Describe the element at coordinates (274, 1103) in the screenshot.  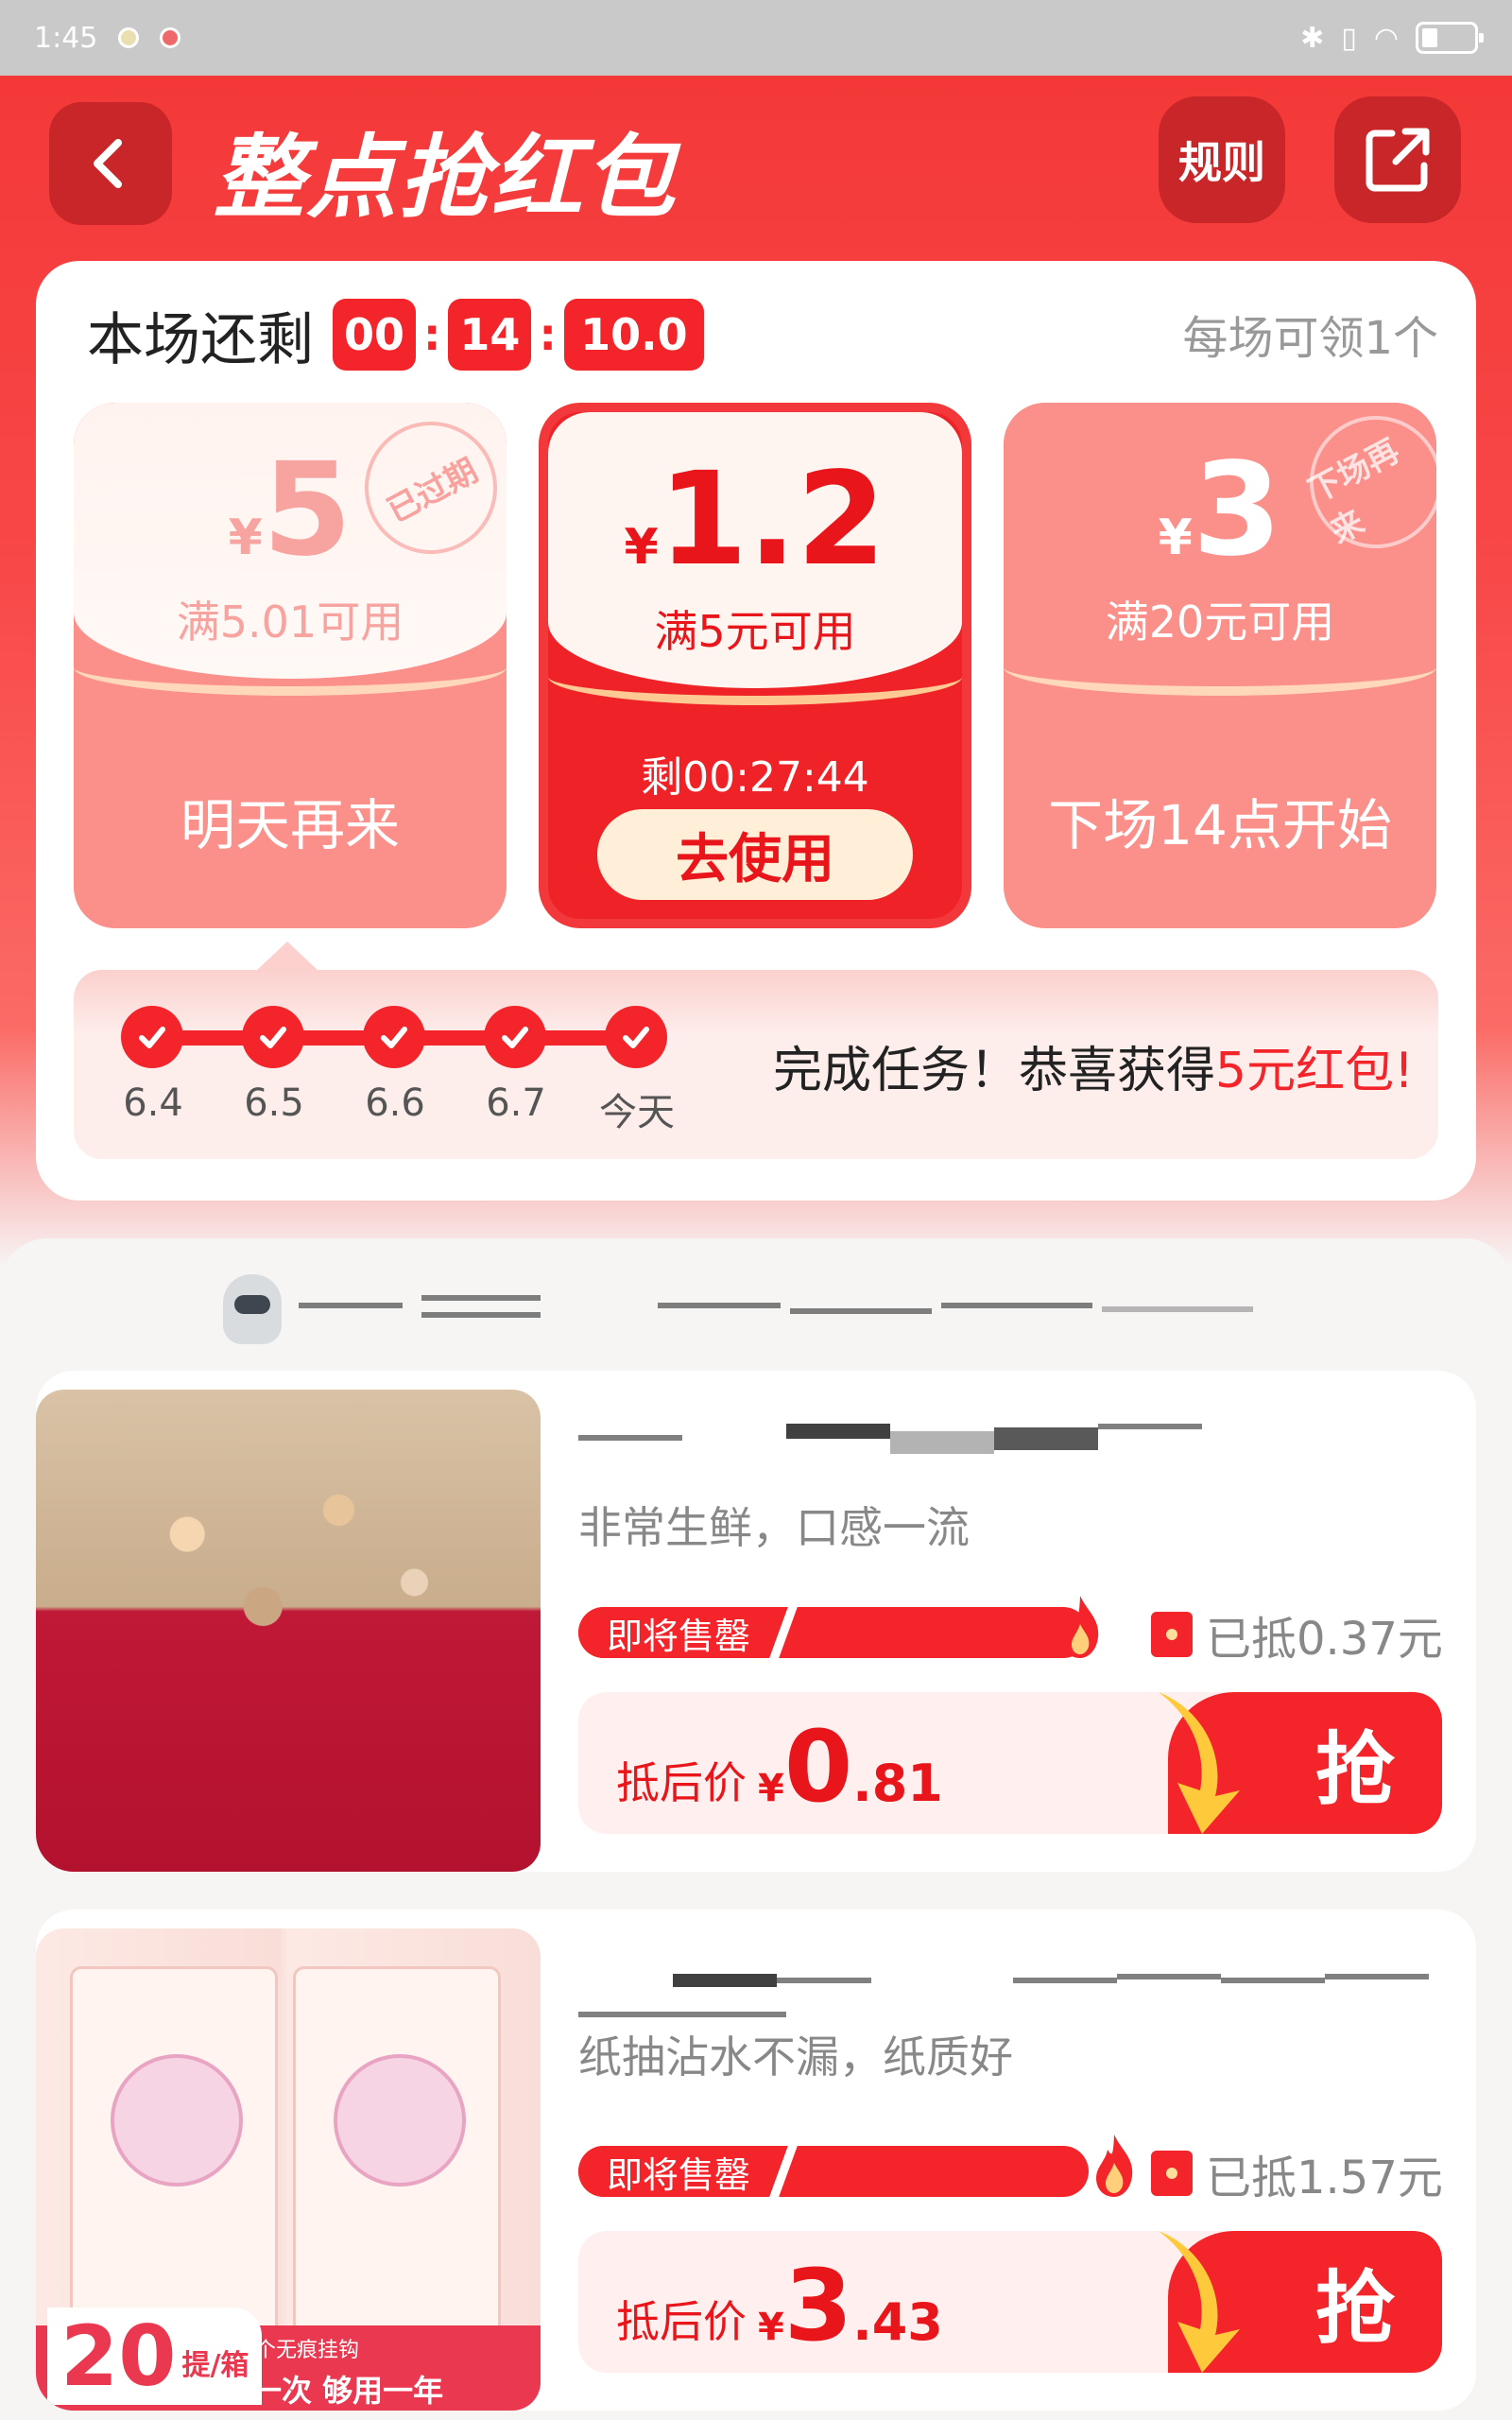
I see `day-label: 6.5` at that location.